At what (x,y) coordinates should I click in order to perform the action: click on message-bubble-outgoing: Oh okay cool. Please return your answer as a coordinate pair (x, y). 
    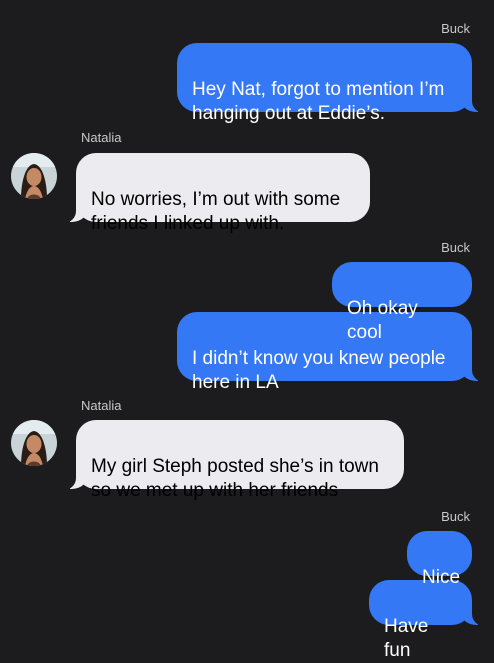
    Looking at the image, I should click on (402, 302).